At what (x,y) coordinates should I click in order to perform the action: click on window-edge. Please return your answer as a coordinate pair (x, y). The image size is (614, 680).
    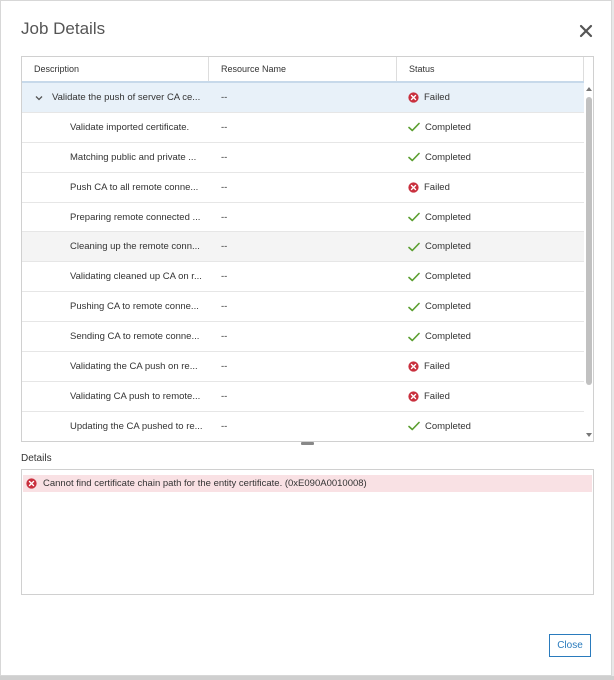
    Looking at the image, I should click on (307, 678).